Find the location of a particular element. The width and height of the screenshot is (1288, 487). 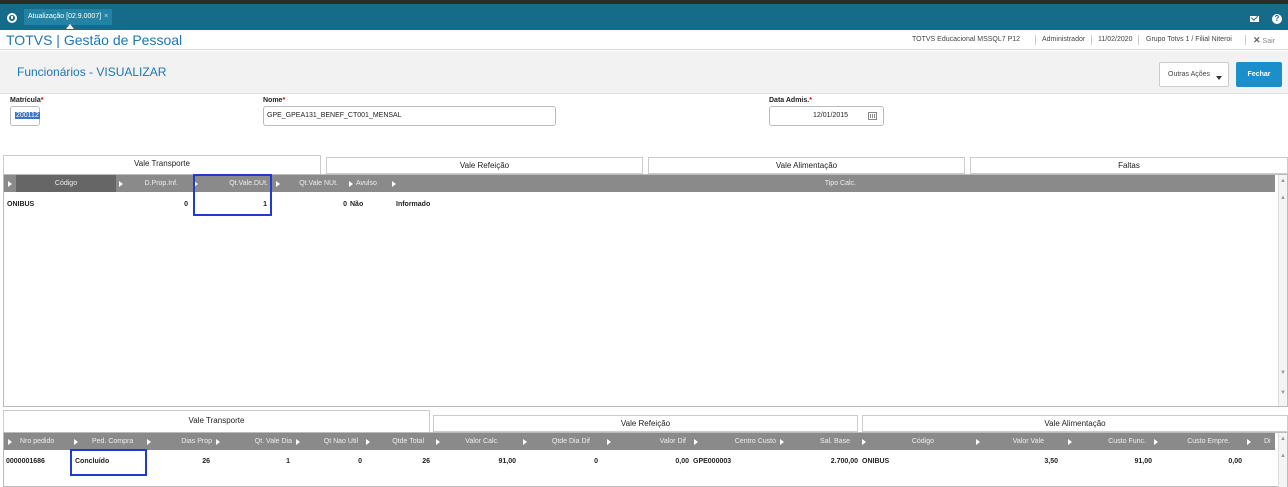

tab-vale-alimentacao: Vale Alimentação is located at coordinates (806, 165).